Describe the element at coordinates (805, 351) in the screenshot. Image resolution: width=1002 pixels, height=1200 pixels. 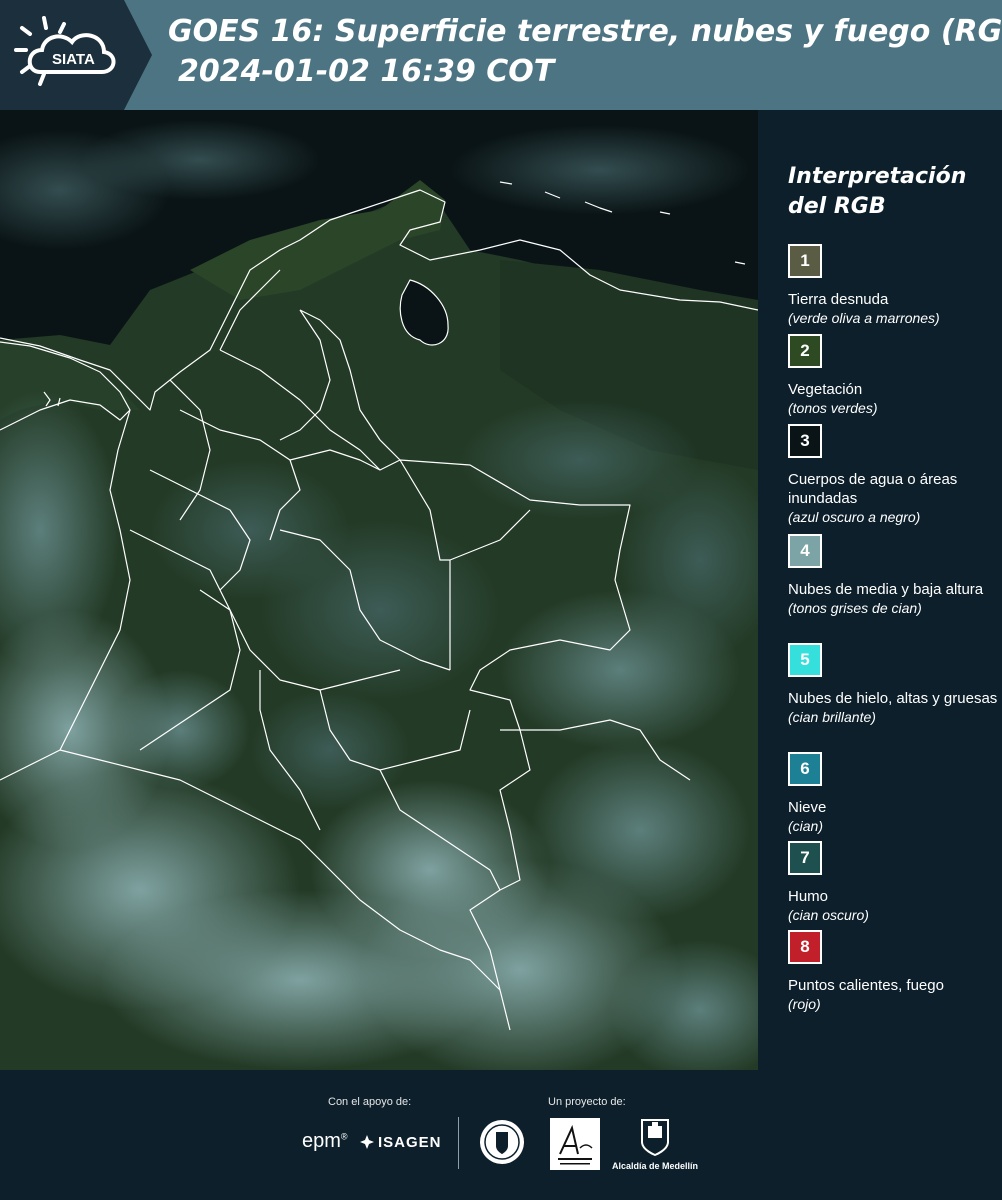
I see `swatch-green: 2` at that location.